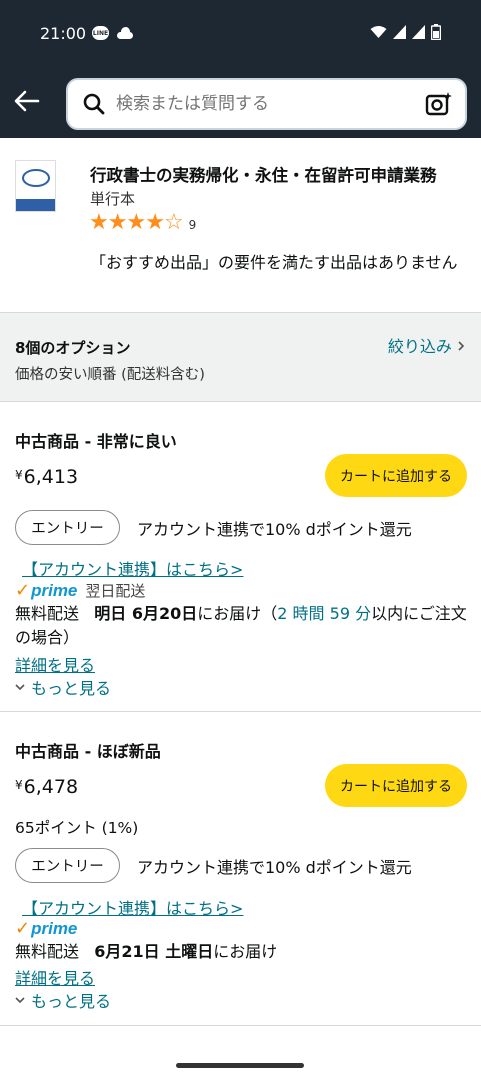 The width and height of the screenshot is (481, 1080). I want to click on product-thumbnail, so click(35, 186).